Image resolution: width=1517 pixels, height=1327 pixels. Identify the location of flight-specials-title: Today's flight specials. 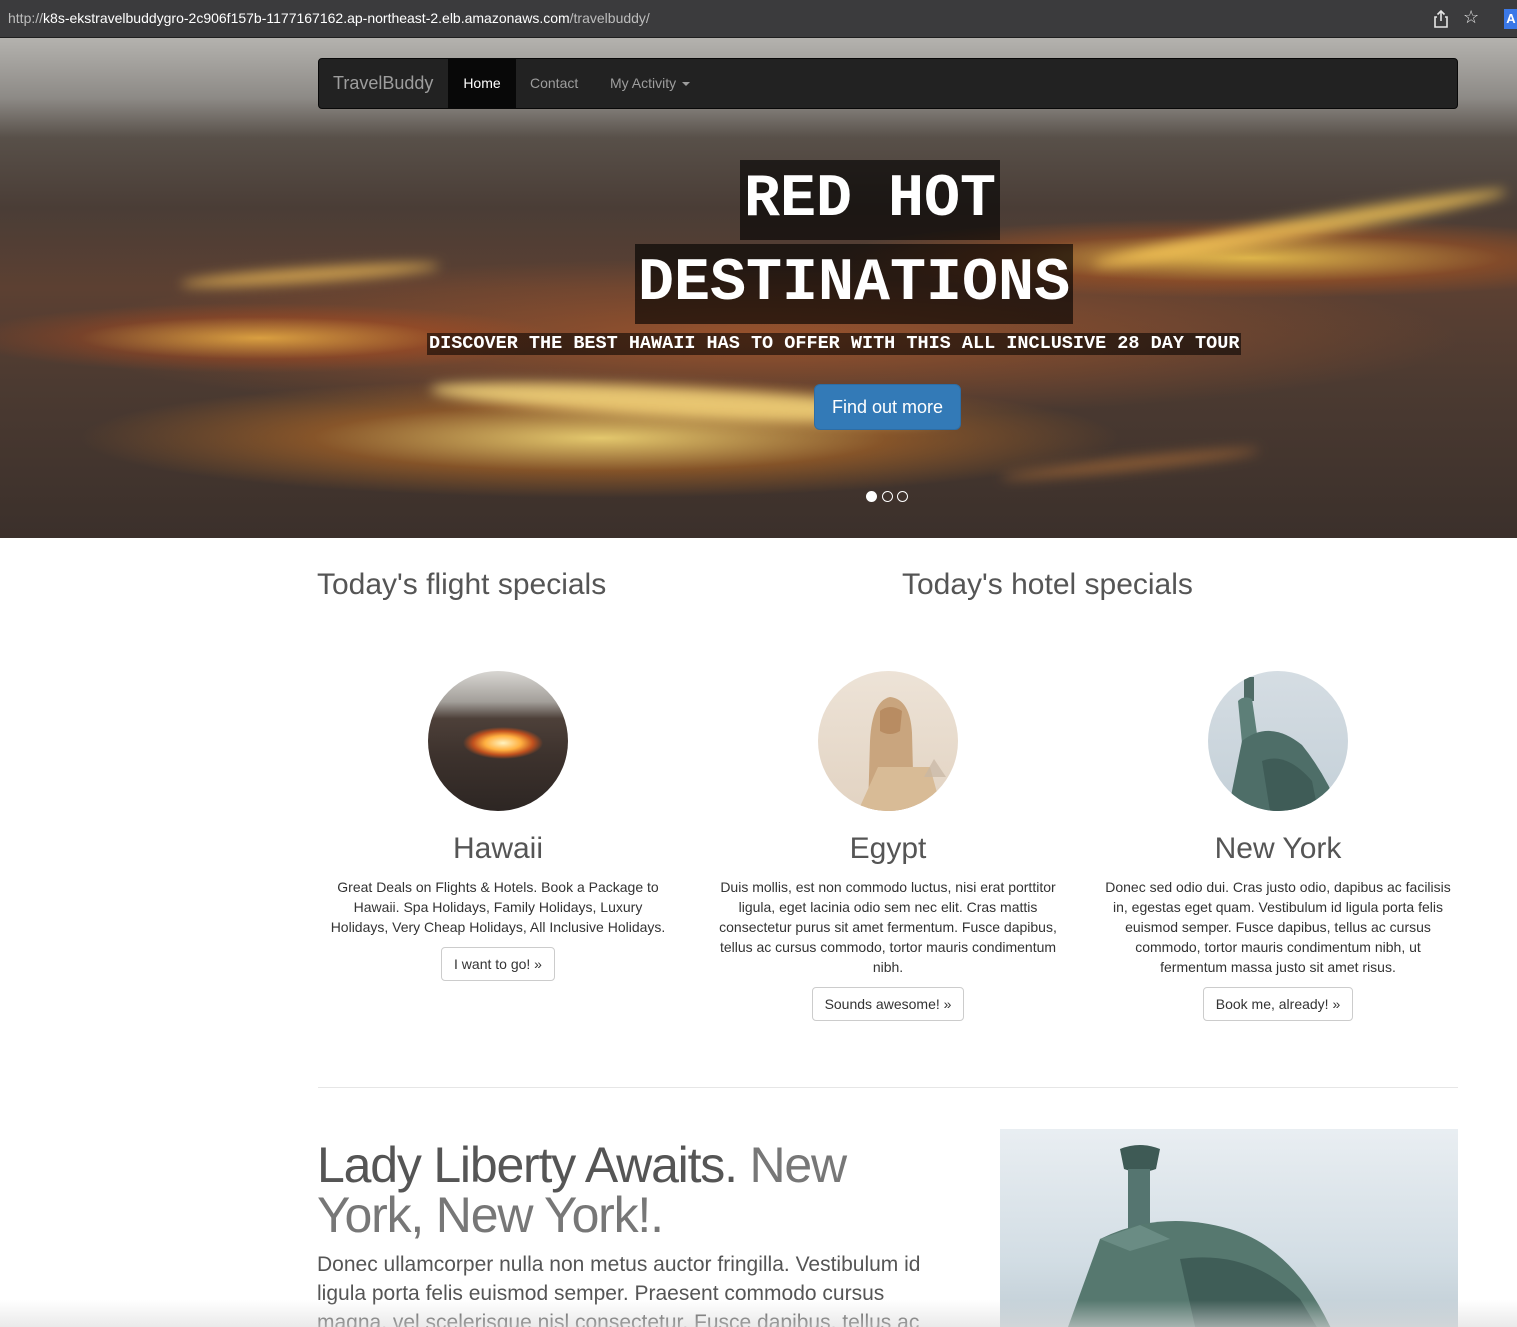
(462, 584).